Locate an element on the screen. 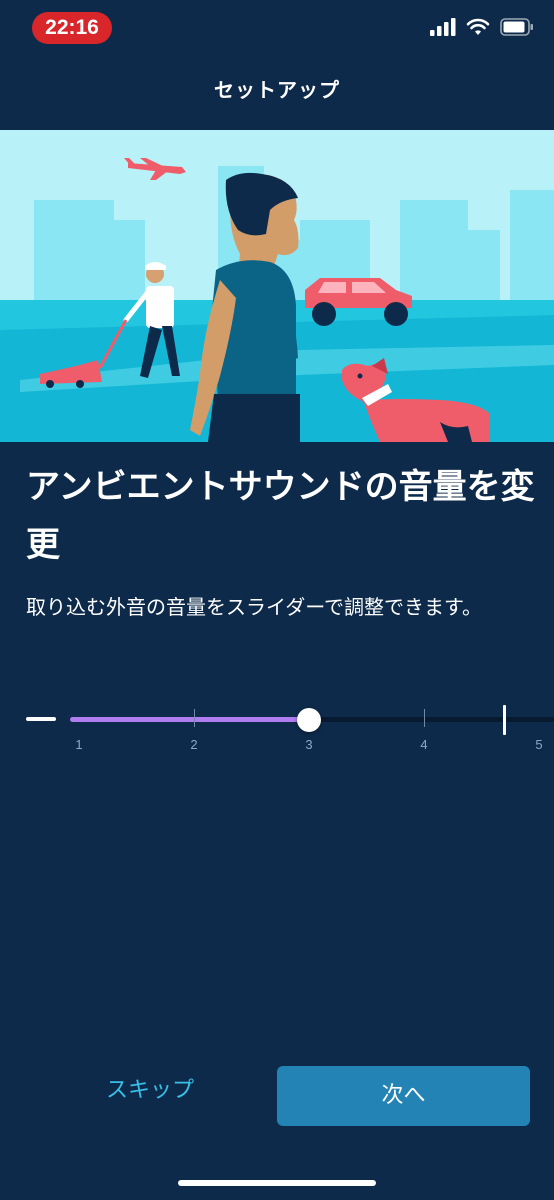 The image size is (554, 1200). slider-tick-label: 1 is located at coordinates (79, 744).